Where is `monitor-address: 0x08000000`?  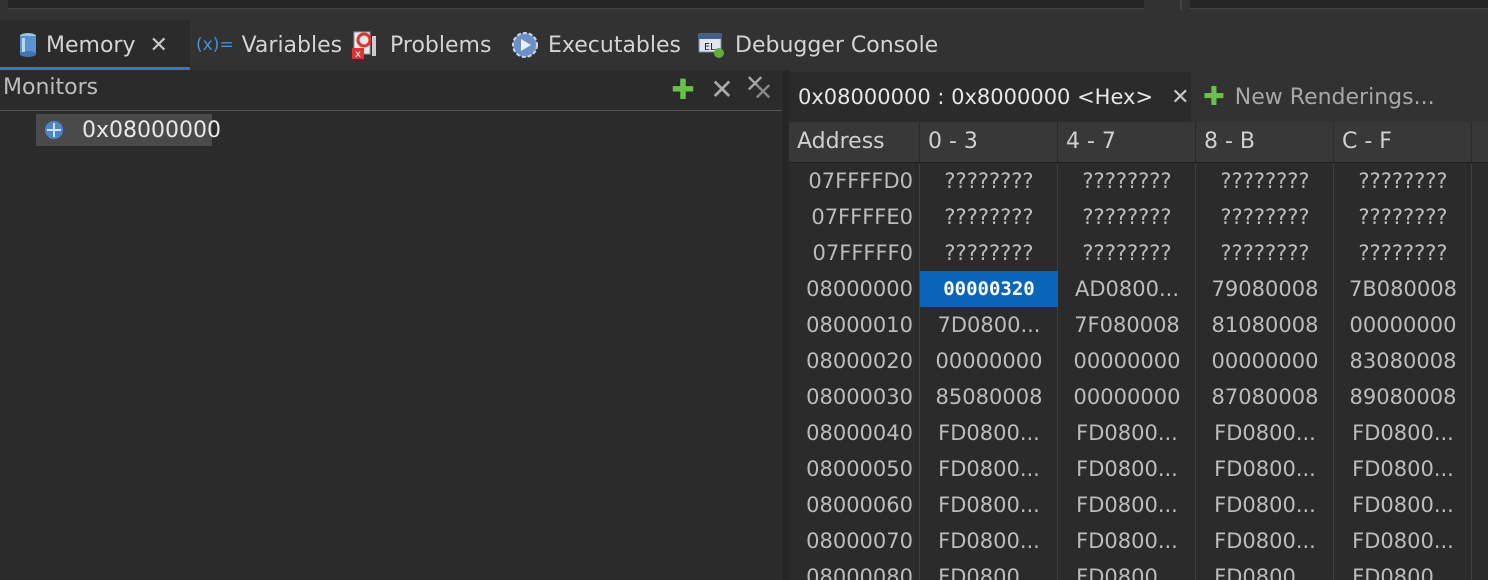 monitor-address: 0x08000000 is located at coordinates (151, 130).